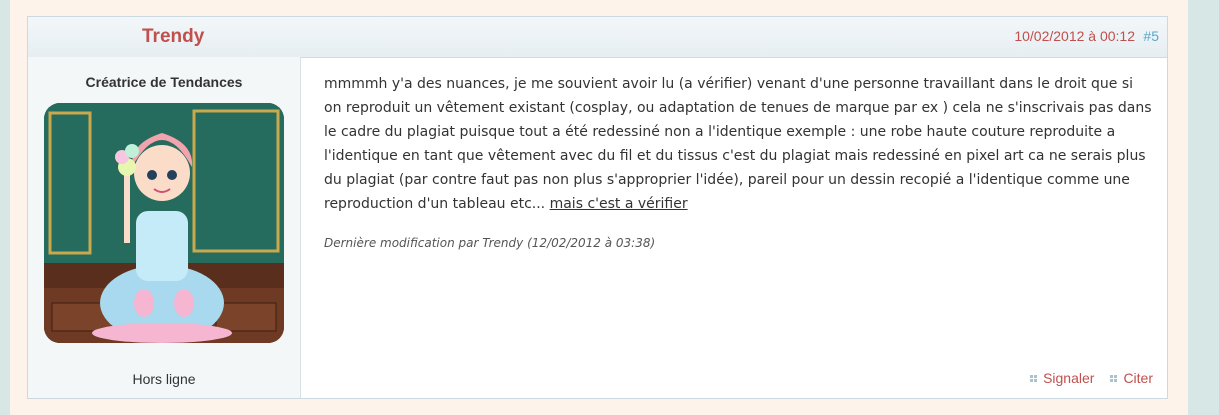  I want to click on post-permalink: #5, so click(1151, 36).